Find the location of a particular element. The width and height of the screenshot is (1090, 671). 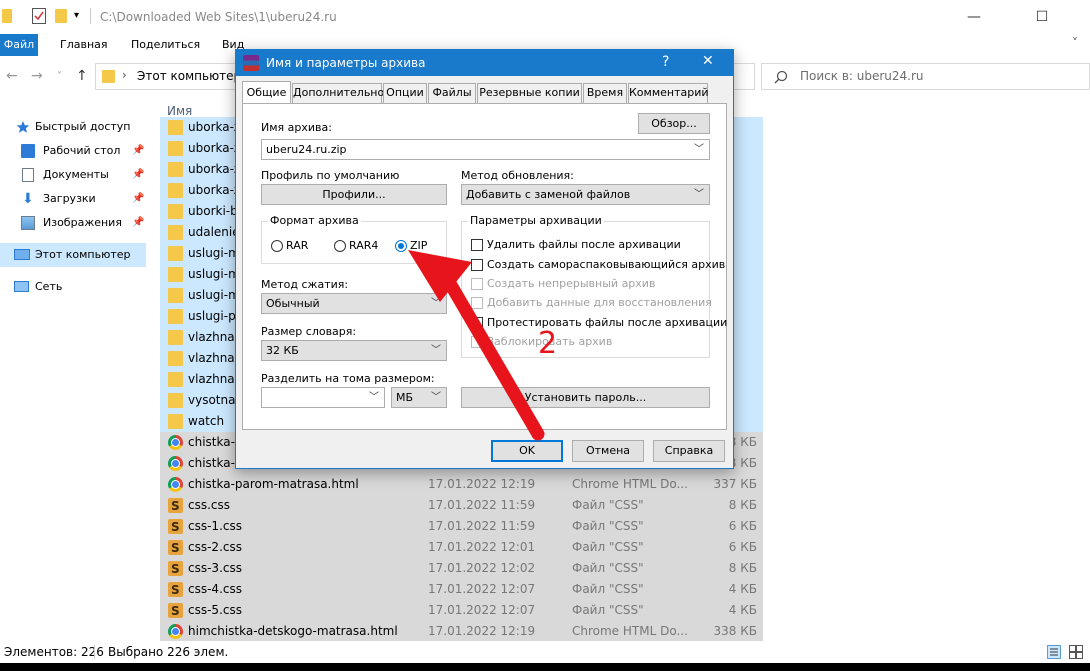

arrow-shaft is located at coordinates (493, 357).